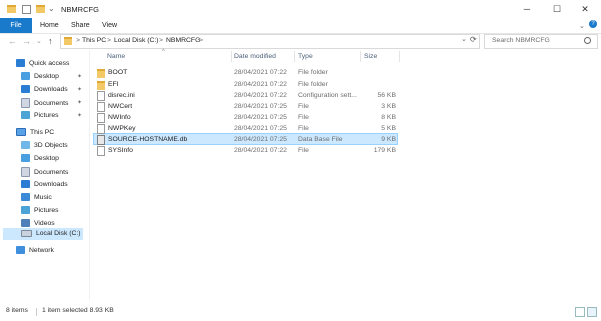 The width and height of the screenshot is (601, 321). Describe the element at coordinates (587, 40) in the screenshot. I see `search-icon` at that location.